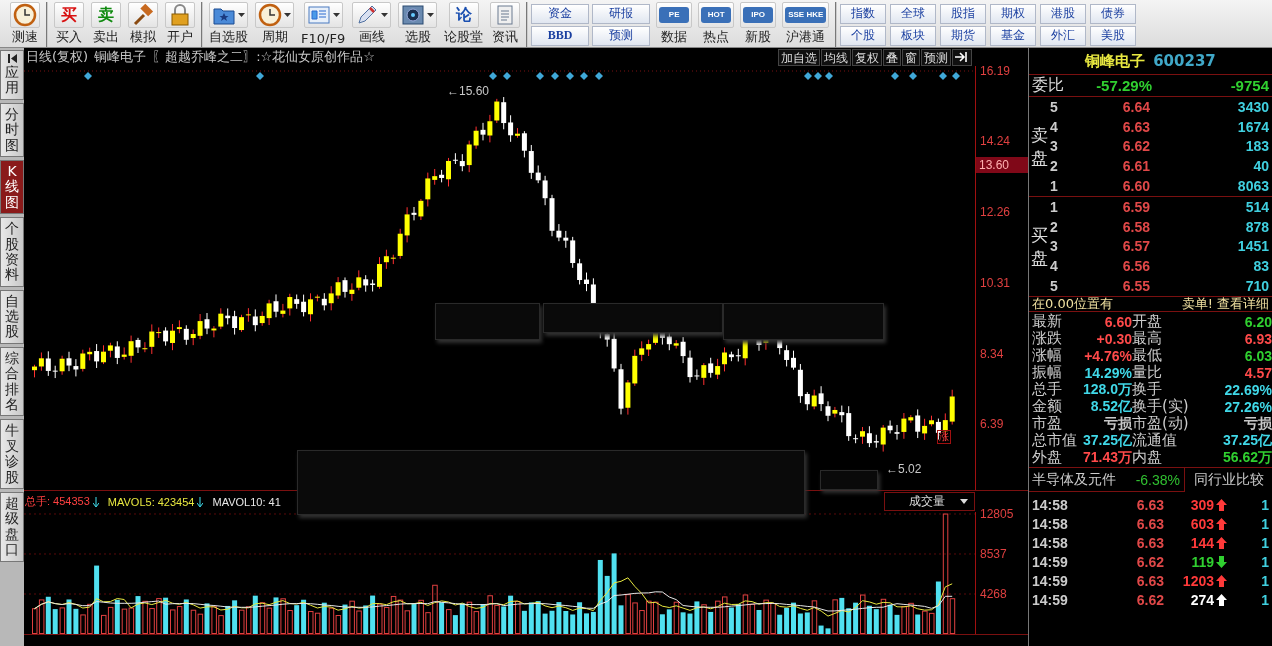  What do you see at coordinates (12, 252) in the screenshot?
I see `side-tab: 个股资料` at bounding box center [12, 252].